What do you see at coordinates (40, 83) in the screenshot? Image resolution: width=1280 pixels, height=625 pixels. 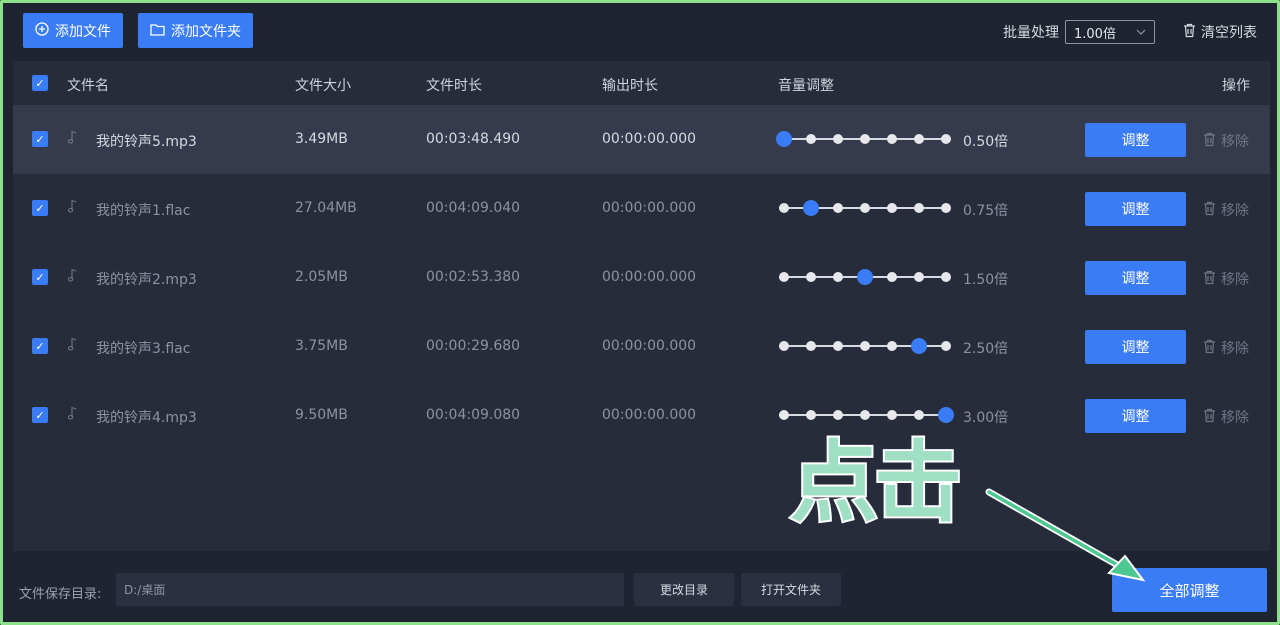 I see `select-all-checkbox: ✓` at bounding box center [40, 83].